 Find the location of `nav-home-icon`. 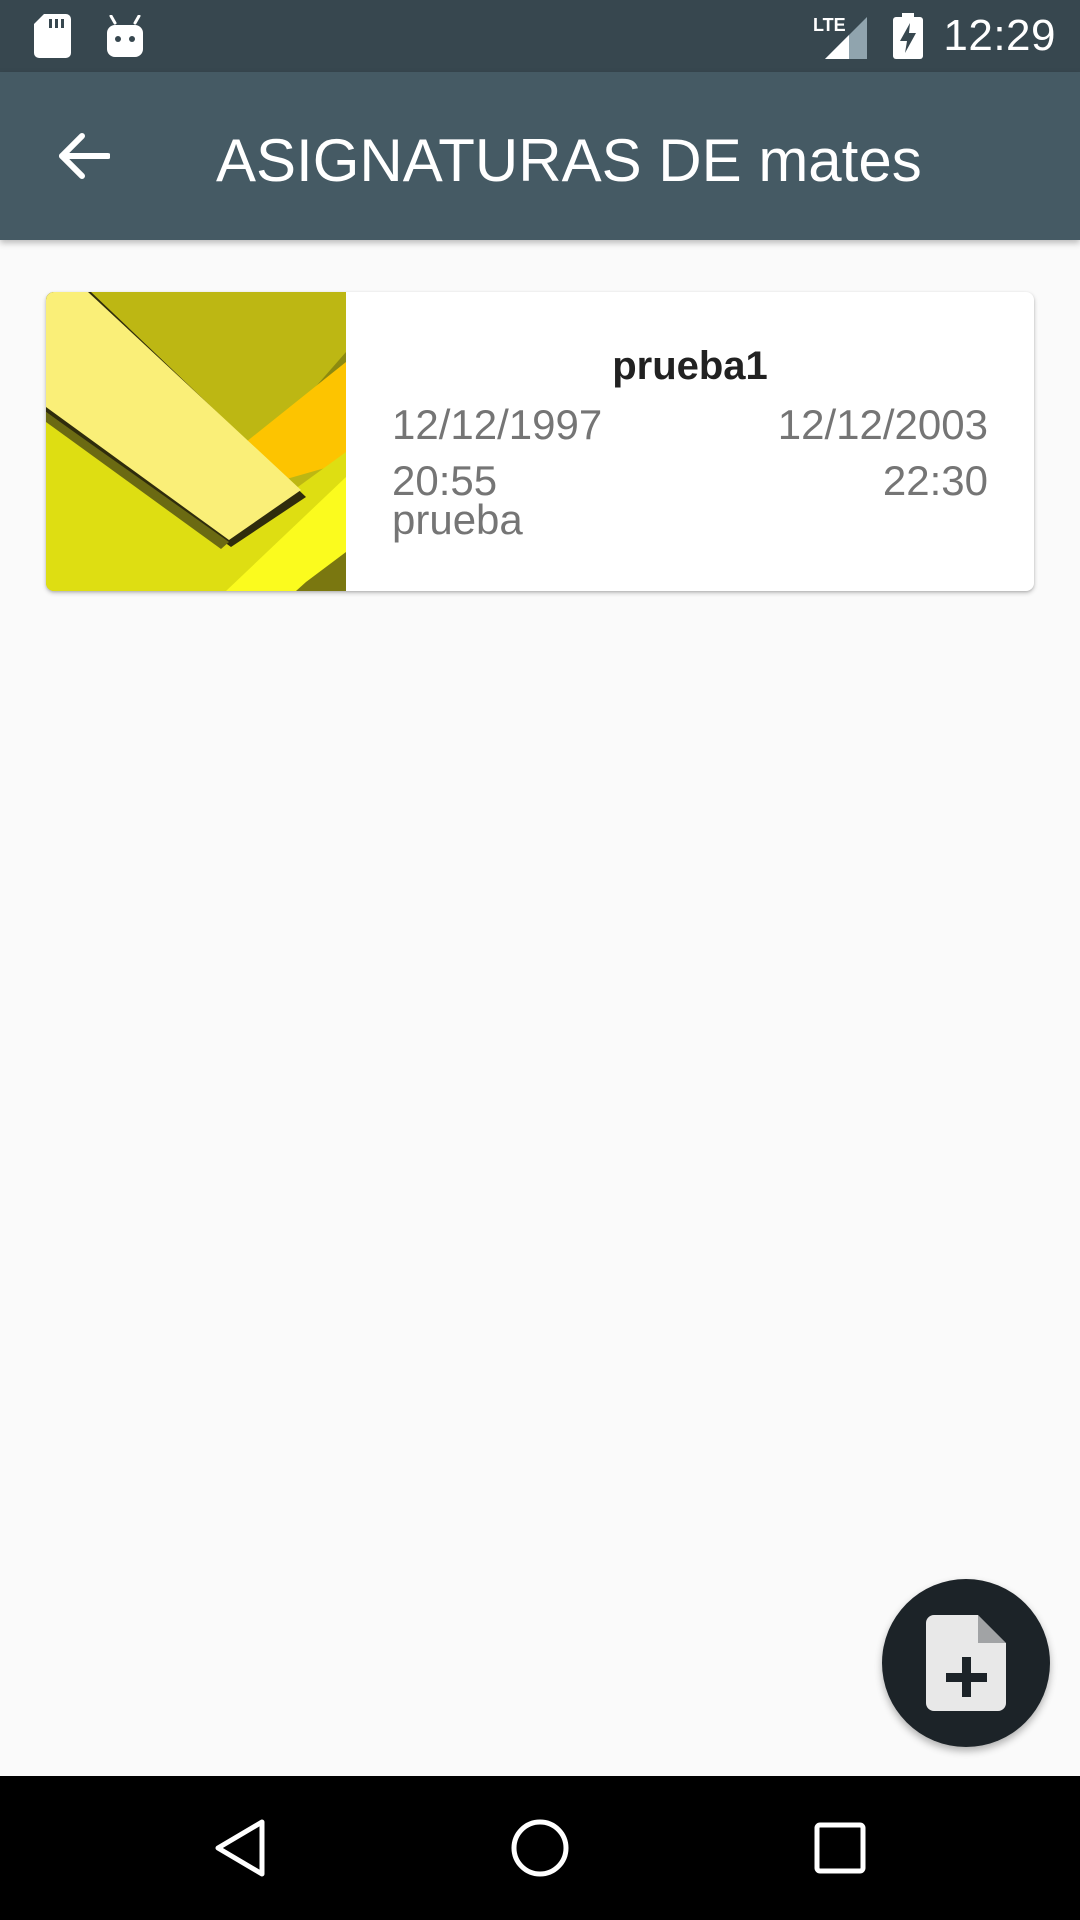

nav-home-icon is located at coordinates (540, 1848).